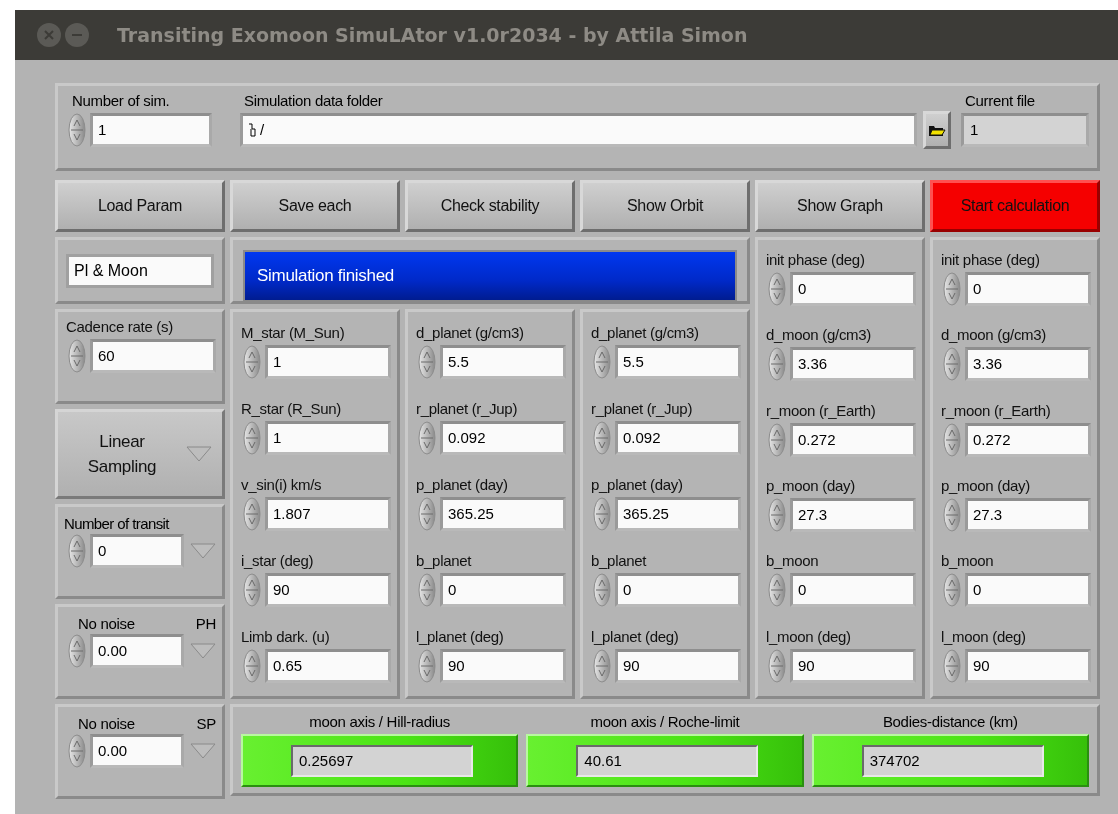  I want to click on minimize-button, so click(77, 35).